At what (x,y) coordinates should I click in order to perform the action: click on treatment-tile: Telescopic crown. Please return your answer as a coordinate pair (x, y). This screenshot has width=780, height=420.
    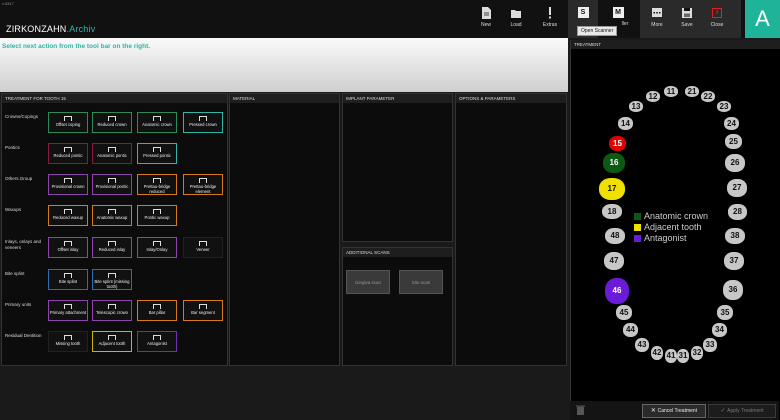
    Looking at the image, I should click on (112, 310).